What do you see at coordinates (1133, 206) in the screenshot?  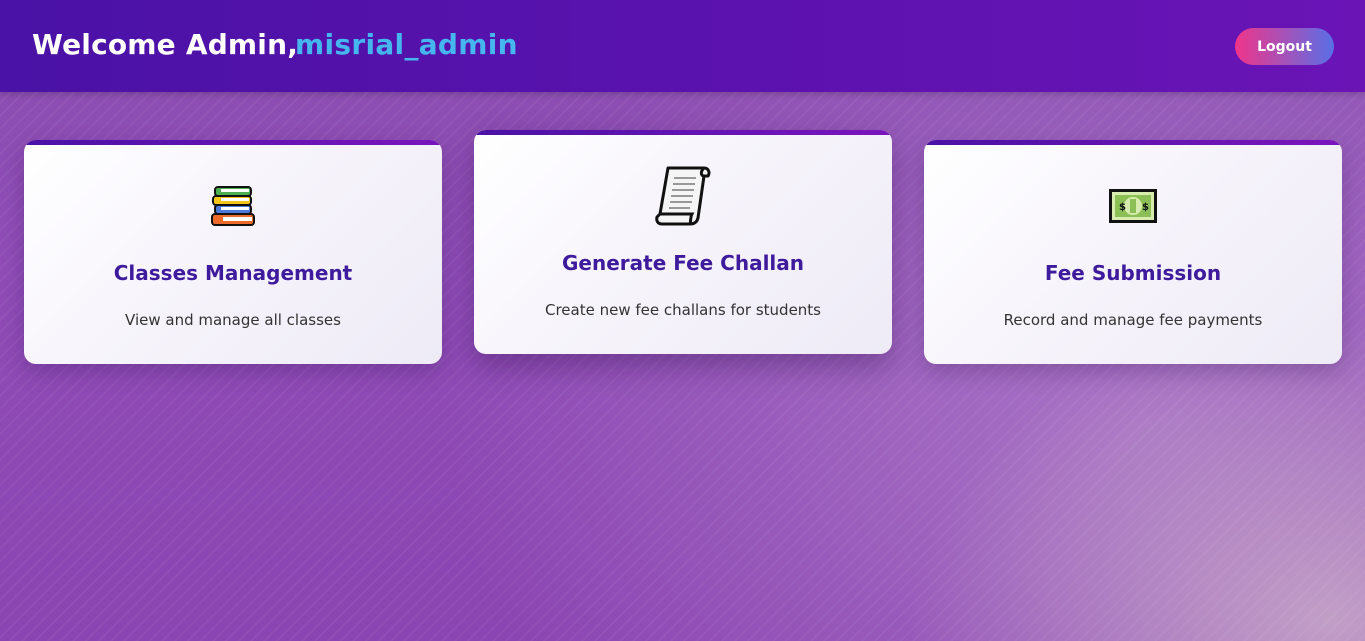 I see `banknote-icon: $ $` at bounding box center [1133, 206].